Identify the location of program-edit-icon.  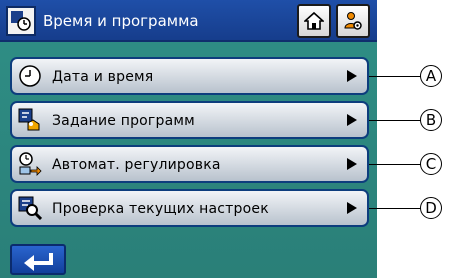
(29, 119).